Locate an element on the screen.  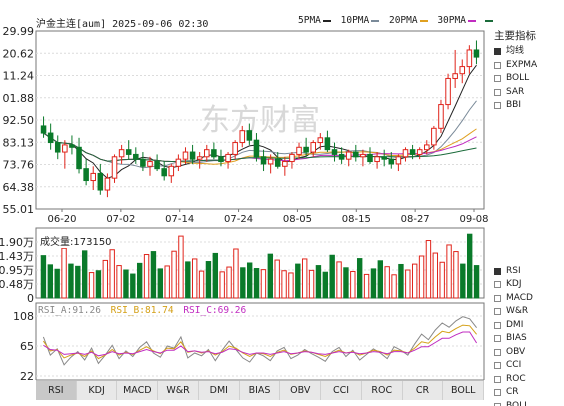
main-indicator-0: 均线 is located at coordinates (529, 52).